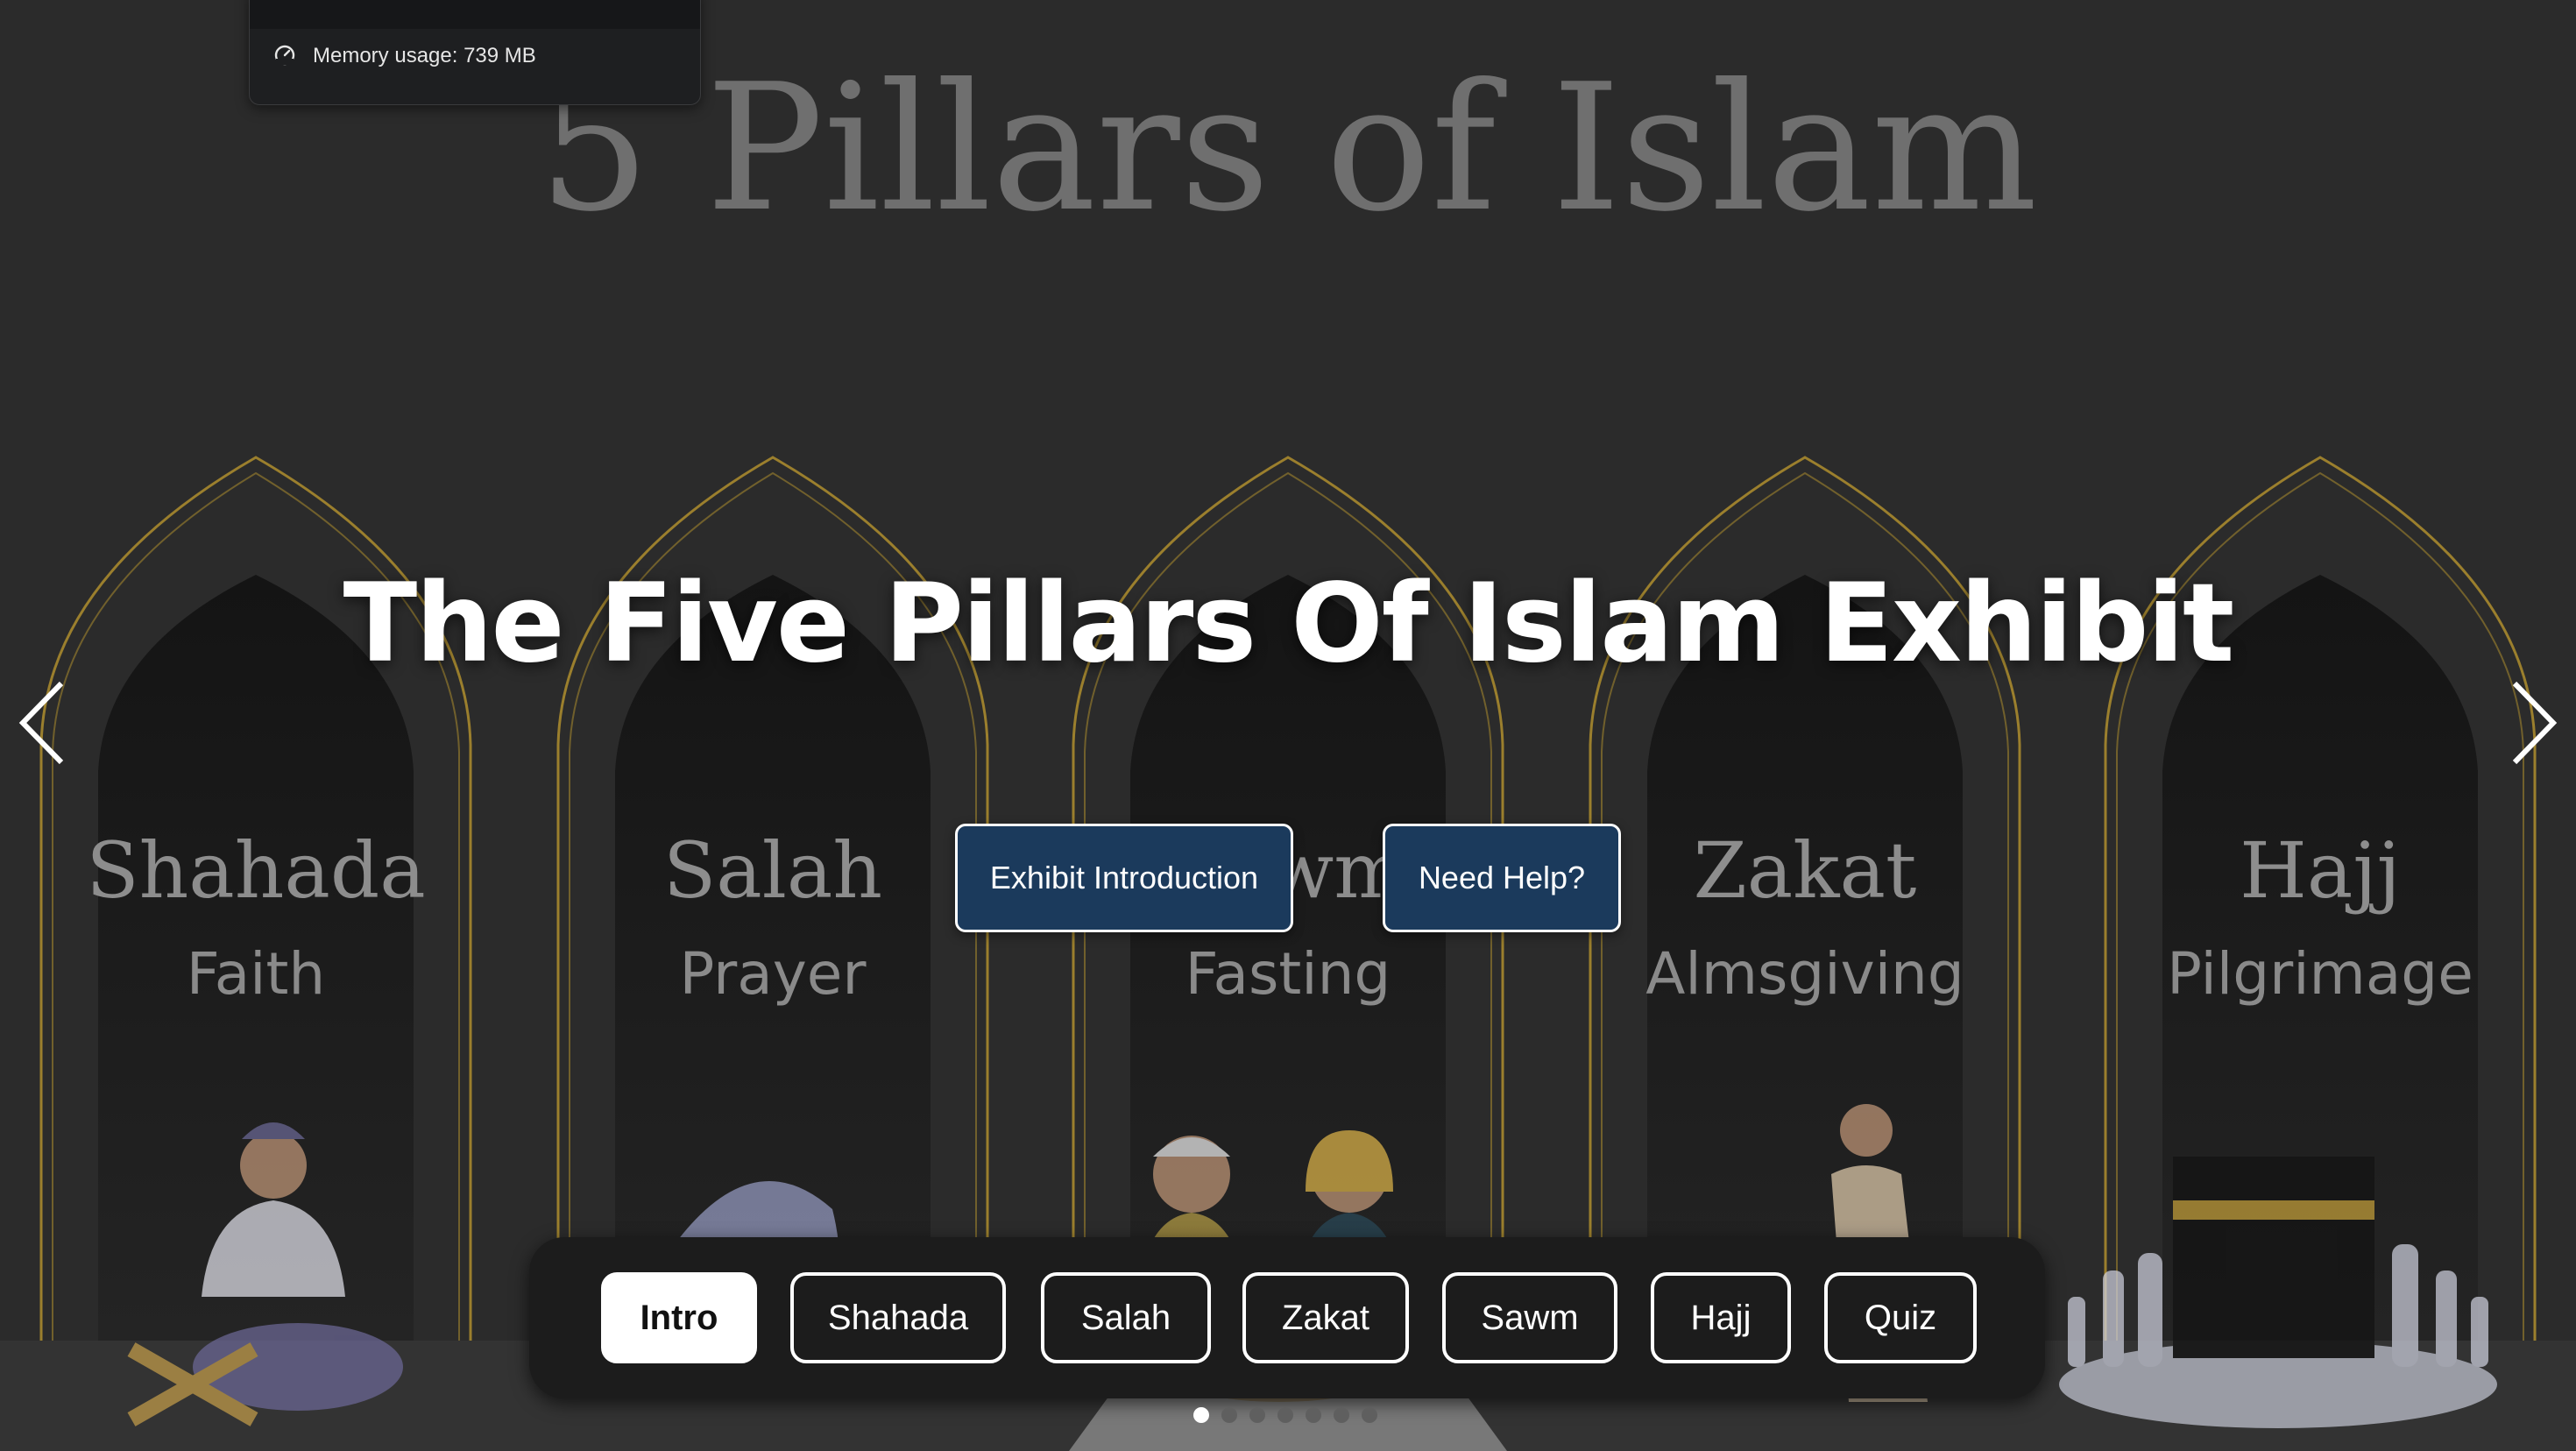 The height and width of the screenshot is (1451, 2576). I want to click on pillar-name: Hajj, so click(2320, 870).